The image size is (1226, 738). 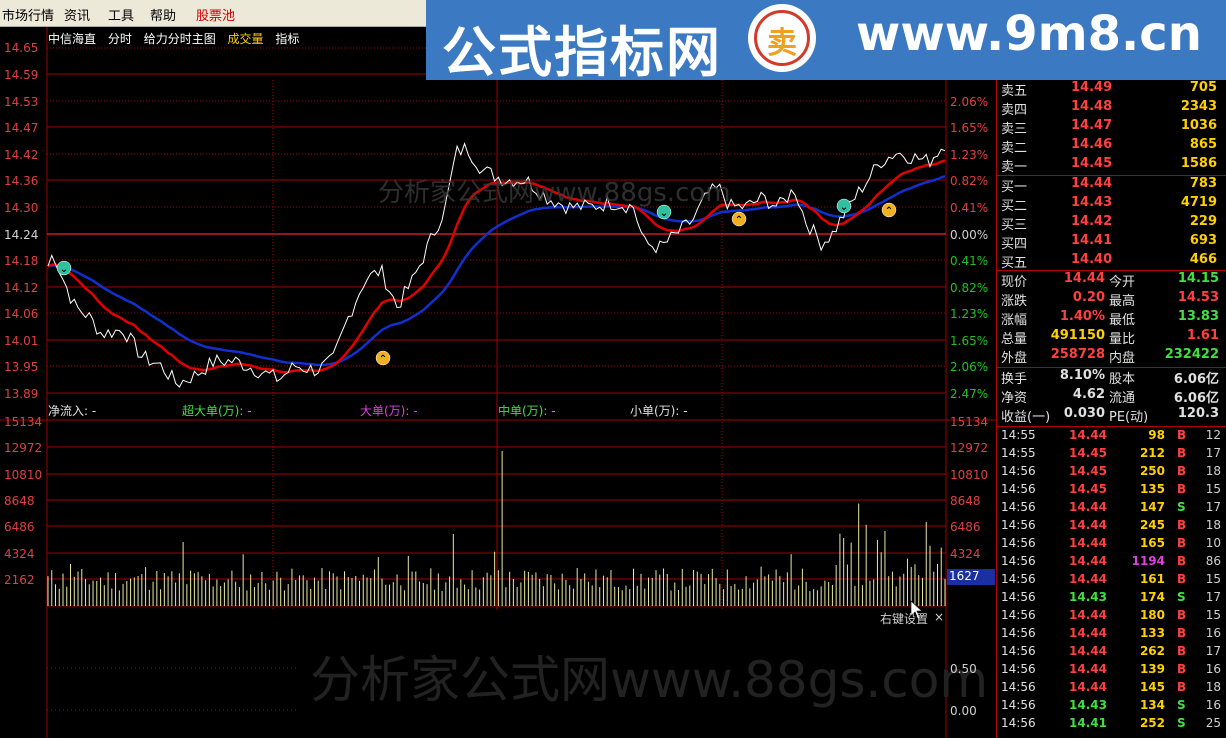 What do you see at coordinates (121, 14) in the screenshot?
I see `menu-tools: 工具` at bounding box center [121, 14].